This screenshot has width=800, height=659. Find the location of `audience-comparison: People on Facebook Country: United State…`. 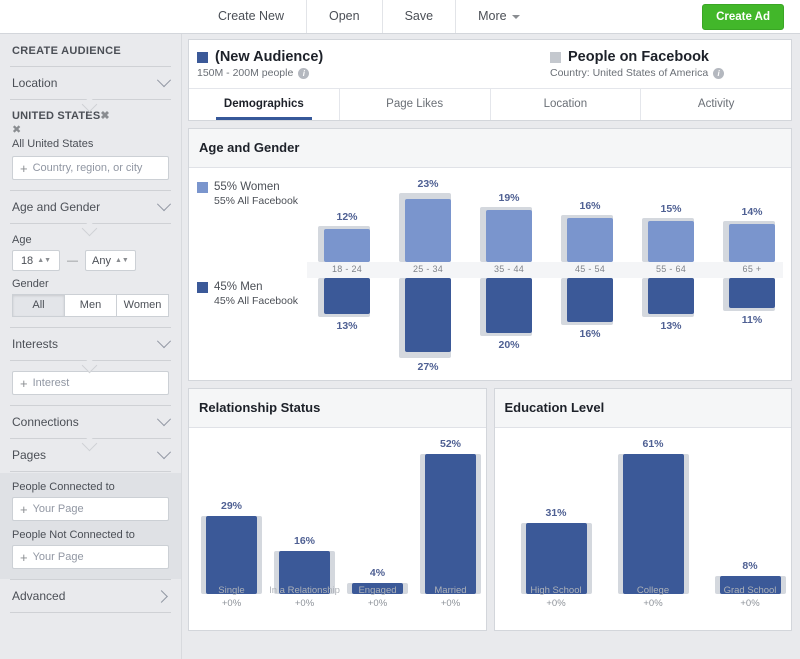

audience-comparison: People on Facebook Country: United State… is located at coordinates (614, 64).